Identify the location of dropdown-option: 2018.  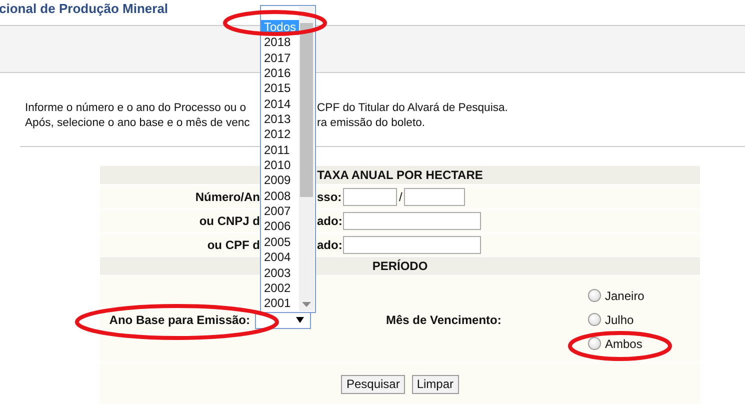
(280, 43).